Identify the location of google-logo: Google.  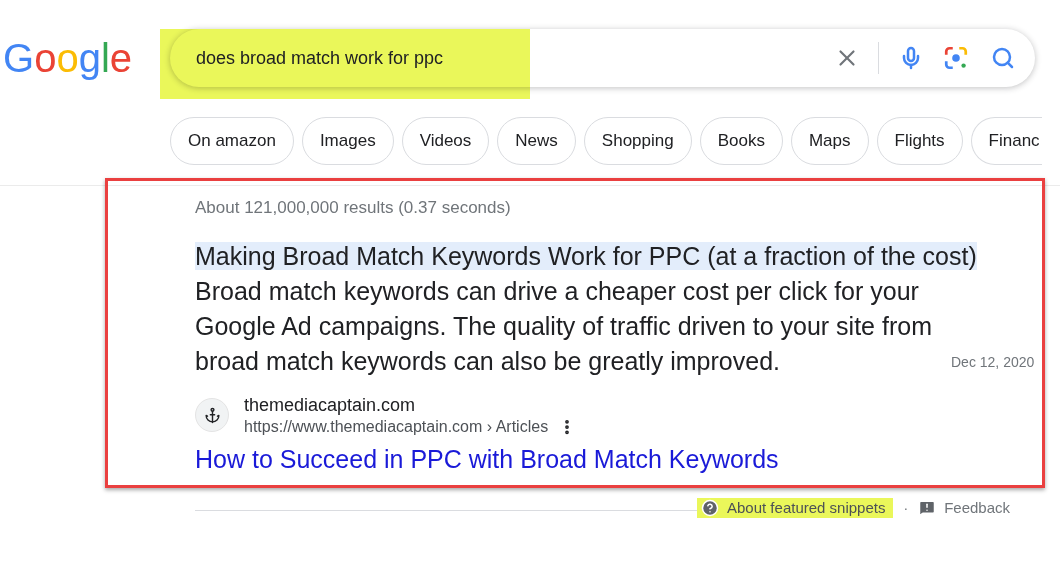
(68, 58).